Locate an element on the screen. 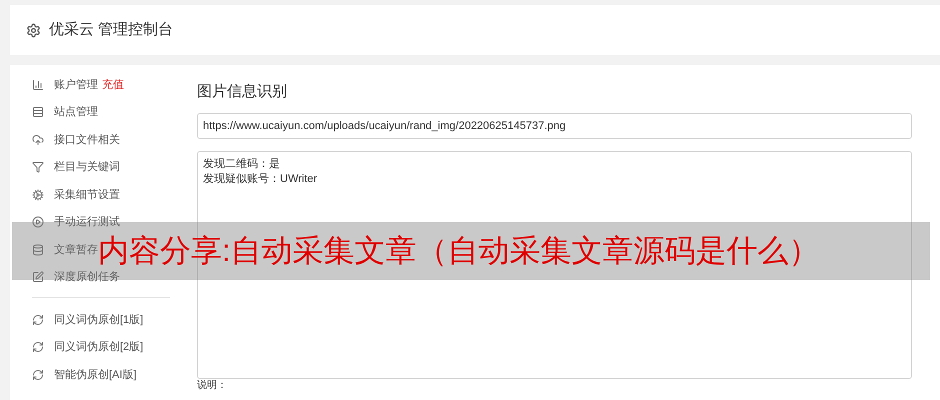 This screenshot has height=400, width=940. sidebar-item: 接口文件相关 is located at coordinates (87, 140).